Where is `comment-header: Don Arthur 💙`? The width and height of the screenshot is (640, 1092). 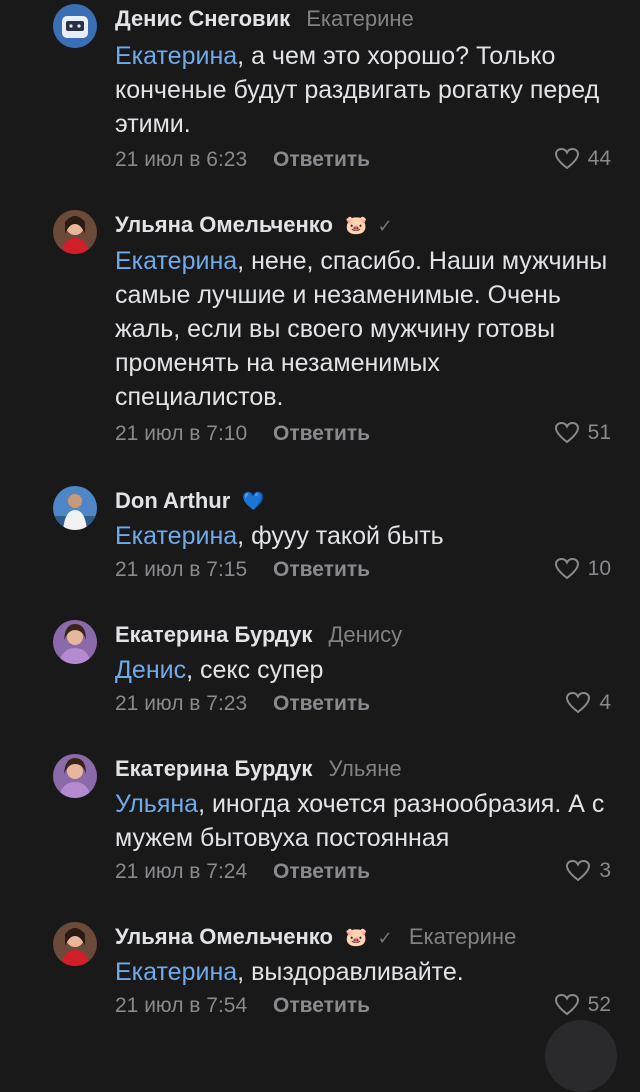
comment-header: Don Arthur 💙 is located at coordinates (190, 501).